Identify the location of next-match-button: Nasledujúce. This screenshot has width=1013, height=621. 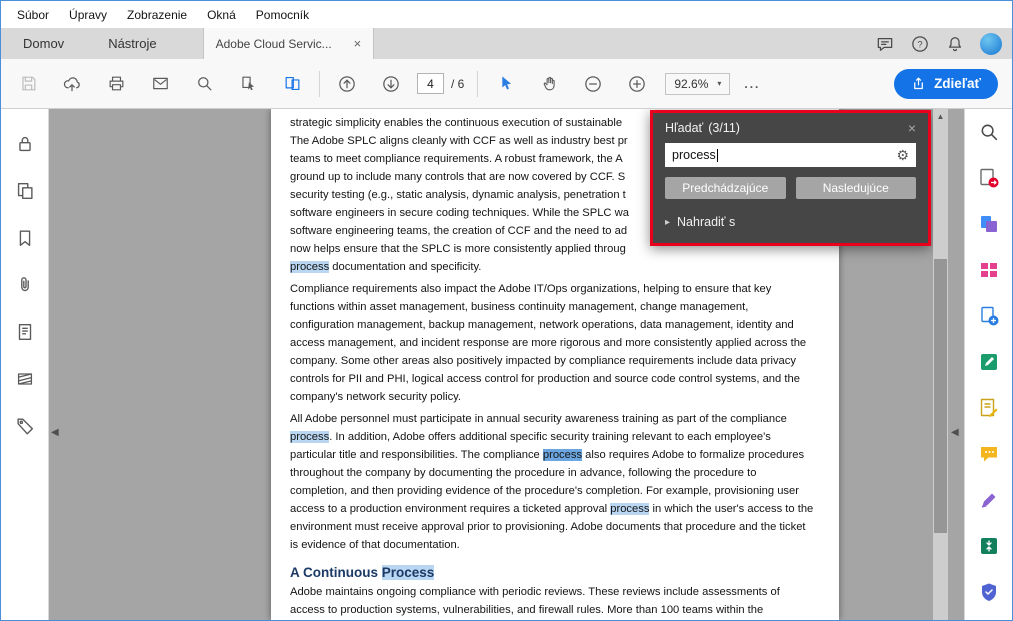
(855, 188).